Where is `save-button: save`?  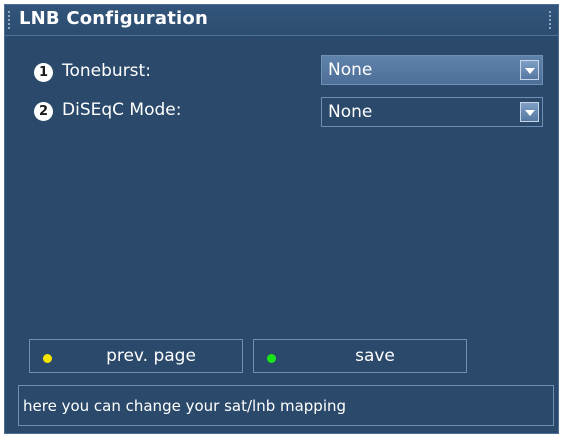 save-button: save is located at coordinates (360, 356).